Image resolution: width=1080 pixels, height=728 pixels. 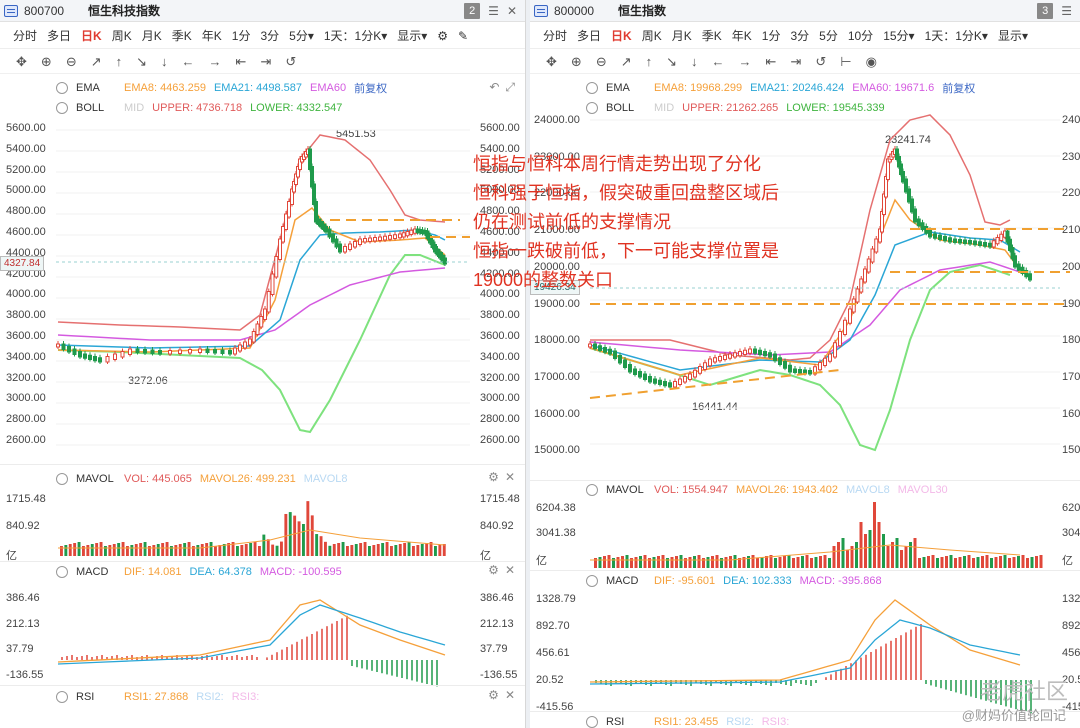 What do you see at coordinates (543, 280) in the screenshot?
I see `annotation-line: 19000的整数关口` at bounding box center [543, 280].